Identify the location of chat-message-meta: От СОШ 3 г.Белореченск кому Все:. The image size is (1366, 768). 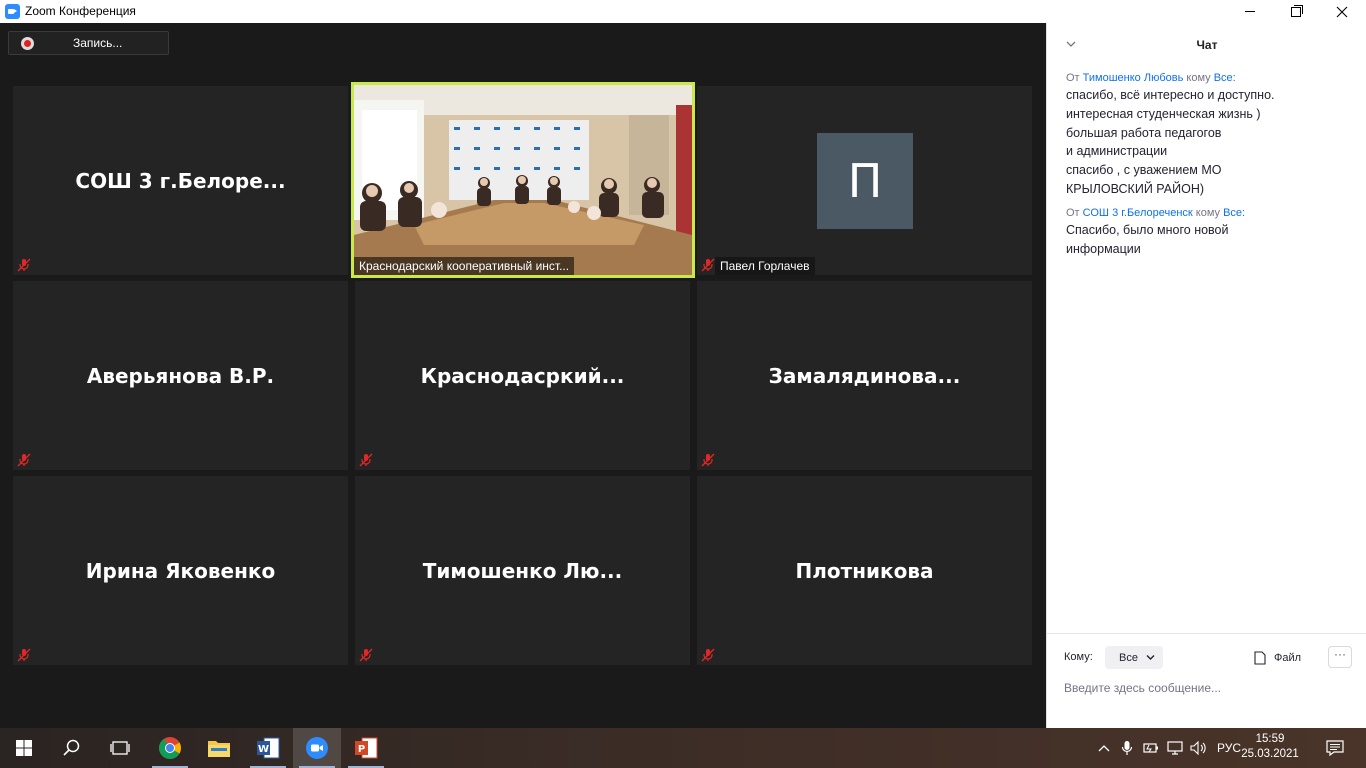
(1211, 213).